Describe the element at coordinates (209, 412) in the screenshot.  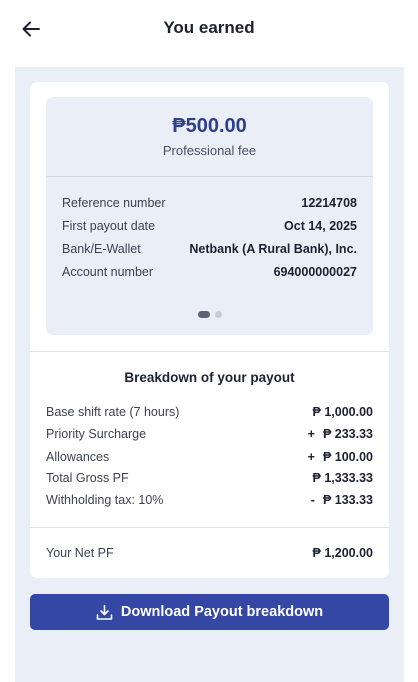
I see `breakdown-row: Base shift rate (7 hours) ₱ 1,000.00` at that location.